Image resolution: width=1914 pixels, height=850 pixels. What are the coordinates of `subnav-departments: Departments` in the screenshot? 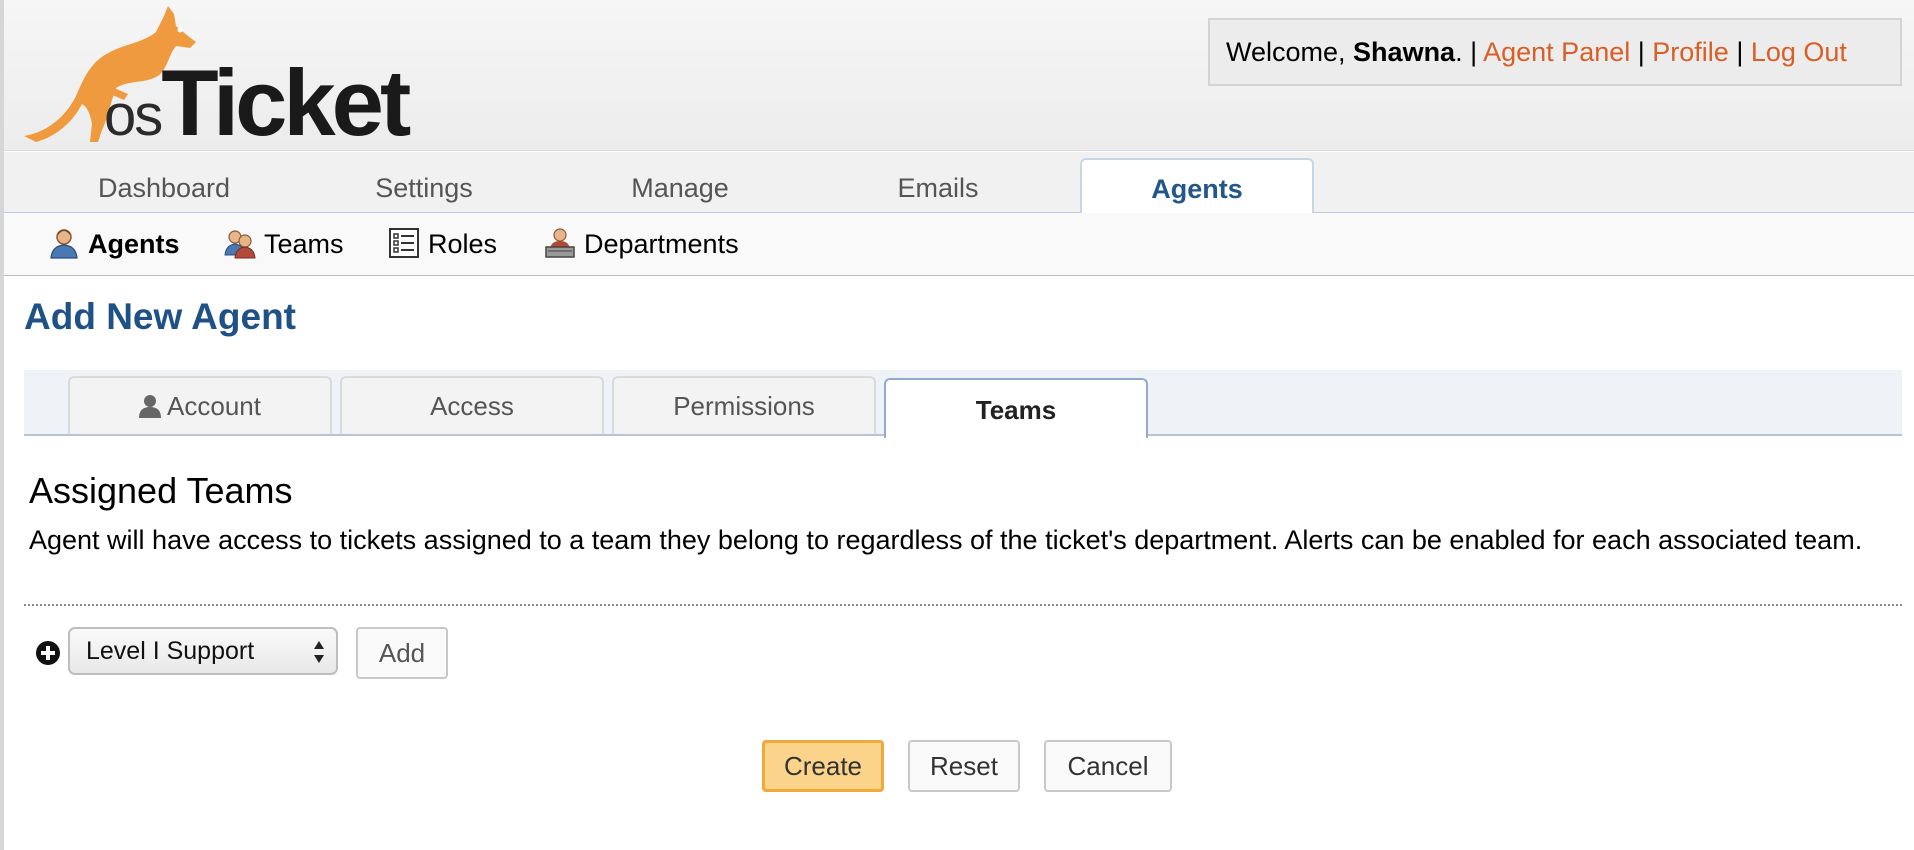 It's located at (654, 244).